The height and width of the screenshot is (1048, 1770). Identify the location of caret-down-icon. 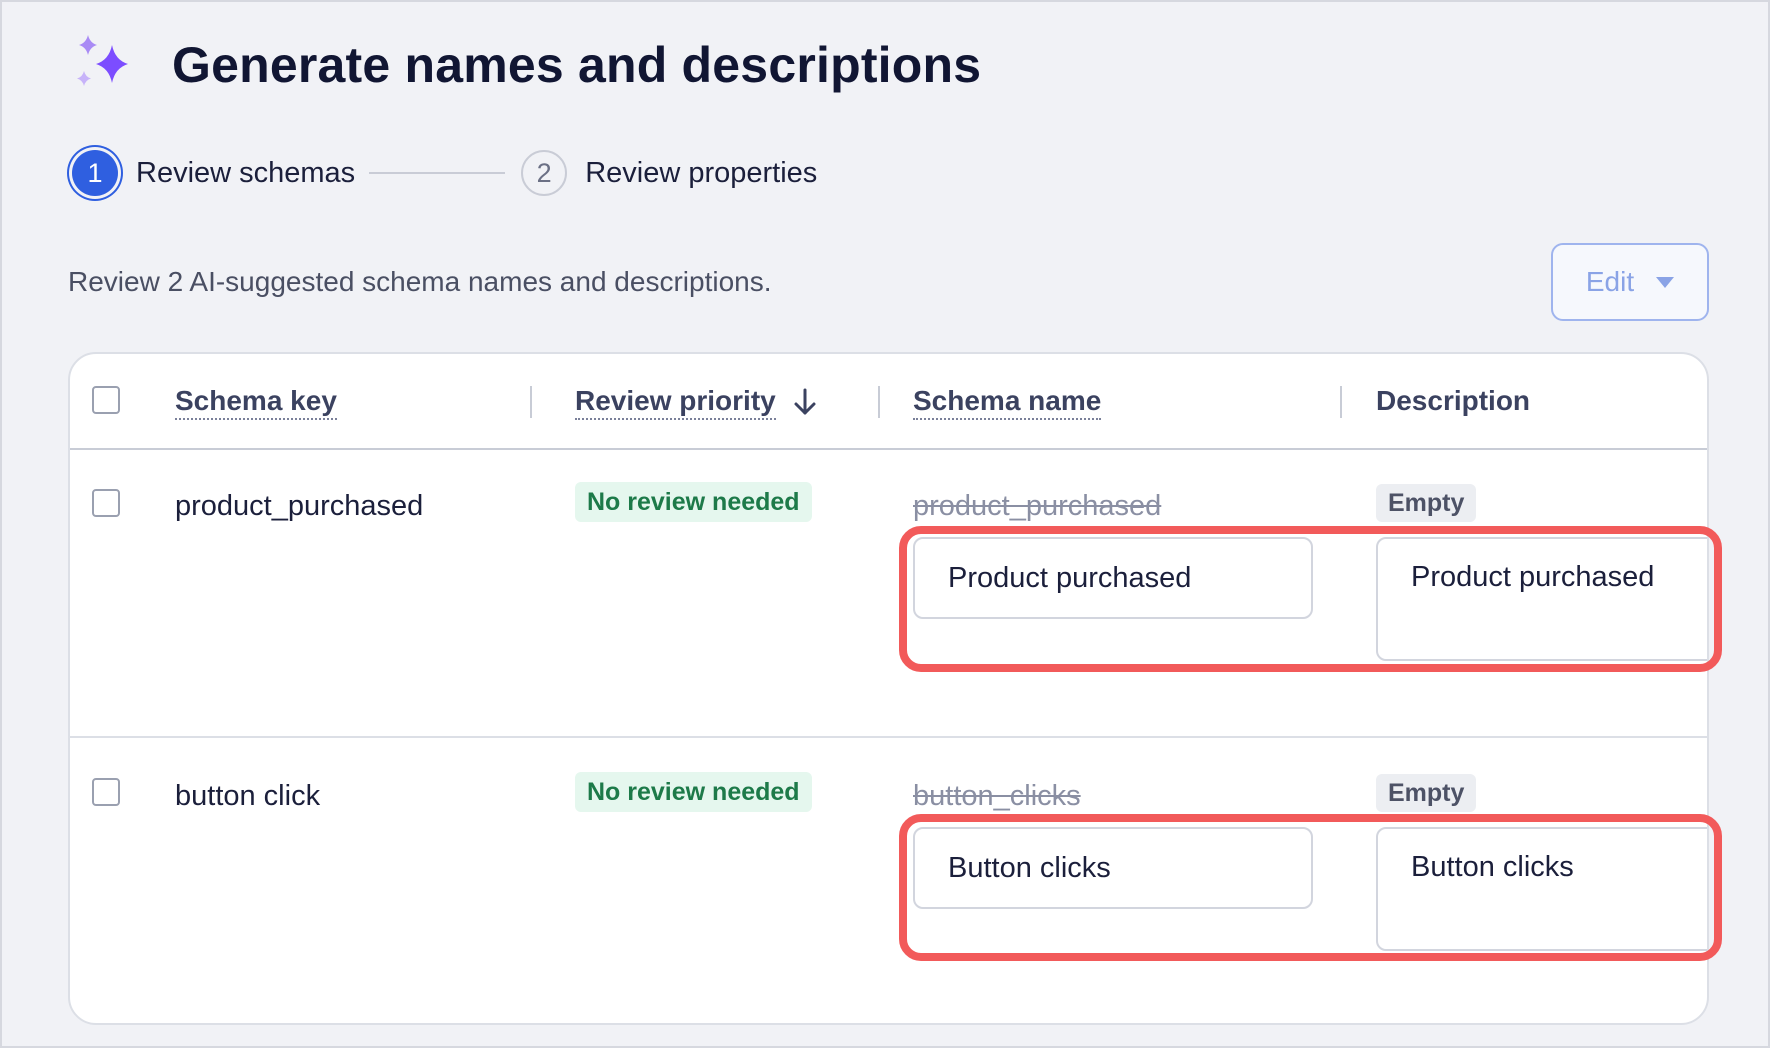
(1665, 282).